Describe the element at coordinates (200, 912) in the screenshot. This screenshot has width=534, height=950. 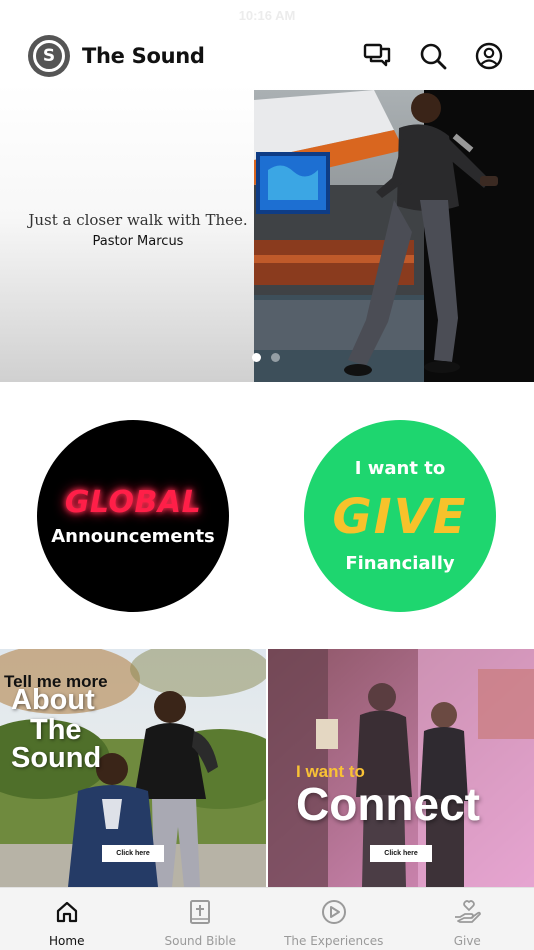
I see `bible-icon` at that location.